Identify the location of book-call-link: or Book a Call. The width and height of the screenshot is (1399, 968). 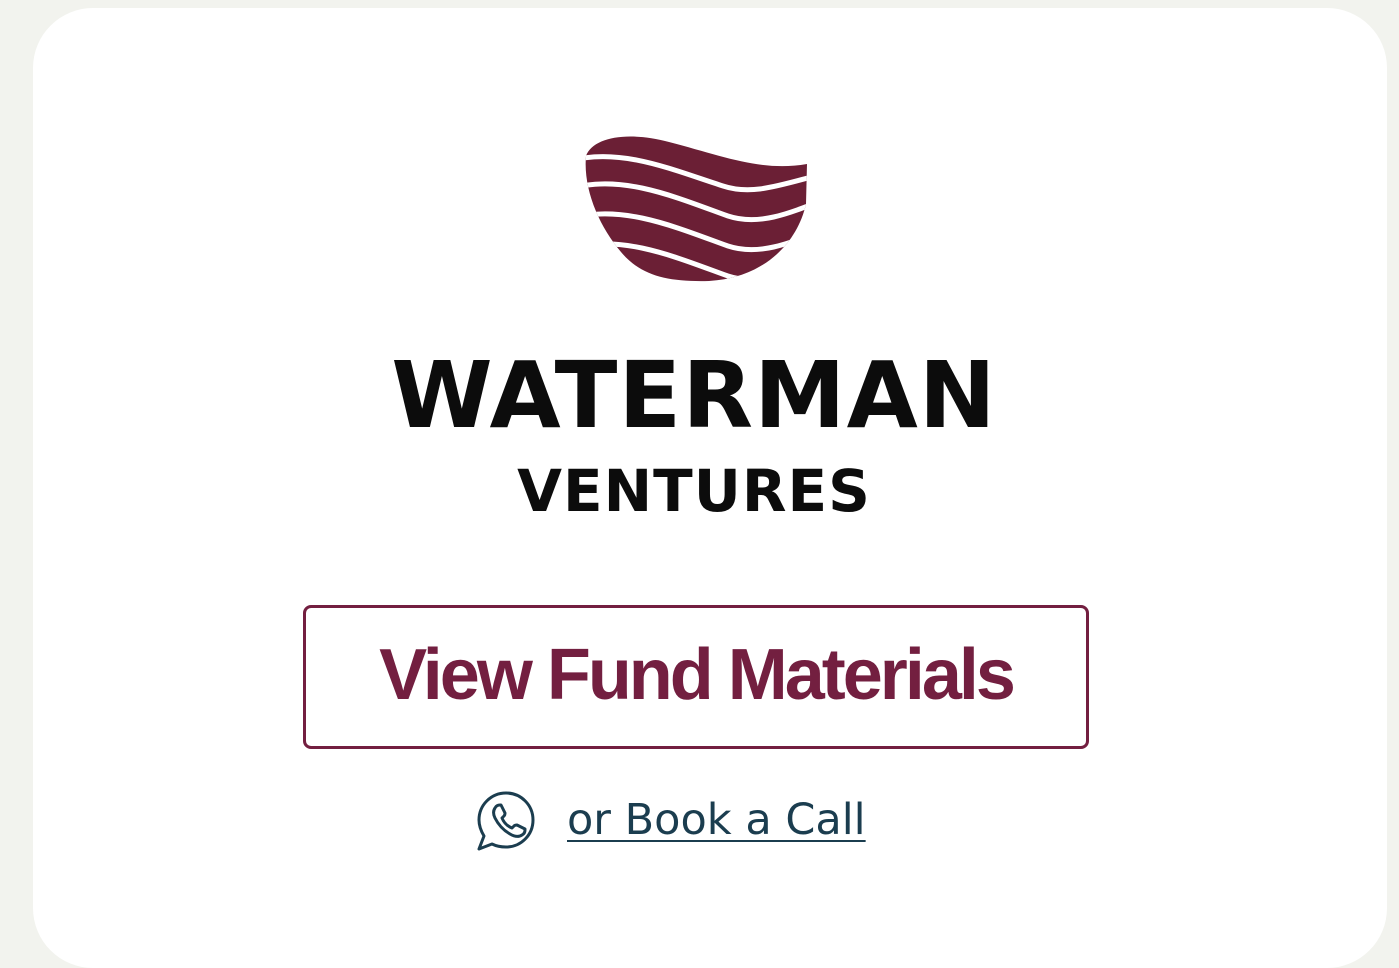
(716, 820).